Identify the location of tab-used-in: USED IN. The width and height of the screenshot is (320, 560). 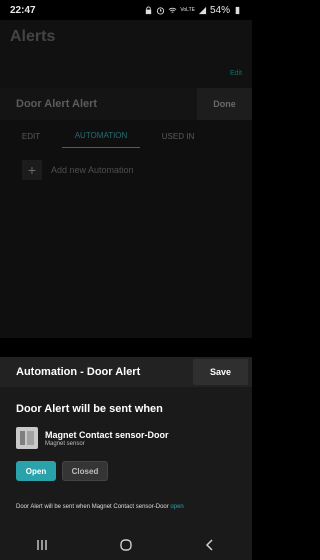
(178, 136).